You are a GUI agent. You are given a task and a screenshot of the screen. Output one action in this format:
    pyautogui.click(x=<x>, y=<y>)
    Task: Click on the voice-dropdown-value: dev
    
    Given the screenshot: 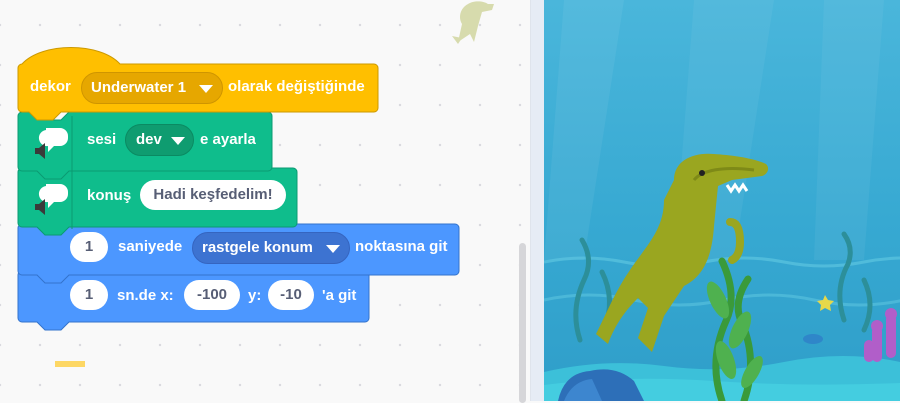 What is the action you would take?
    pyautogui.click(x=149, y=139)
    